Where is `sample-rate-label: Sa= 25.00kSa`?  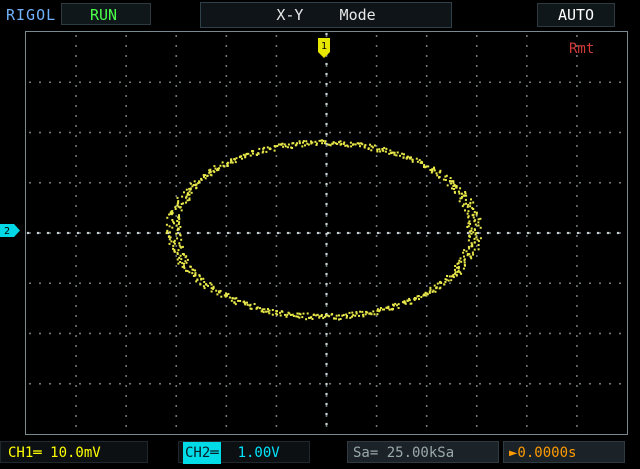 sample-rate-label: Sa= 25.00kSa is located at coordinates (423, 452).